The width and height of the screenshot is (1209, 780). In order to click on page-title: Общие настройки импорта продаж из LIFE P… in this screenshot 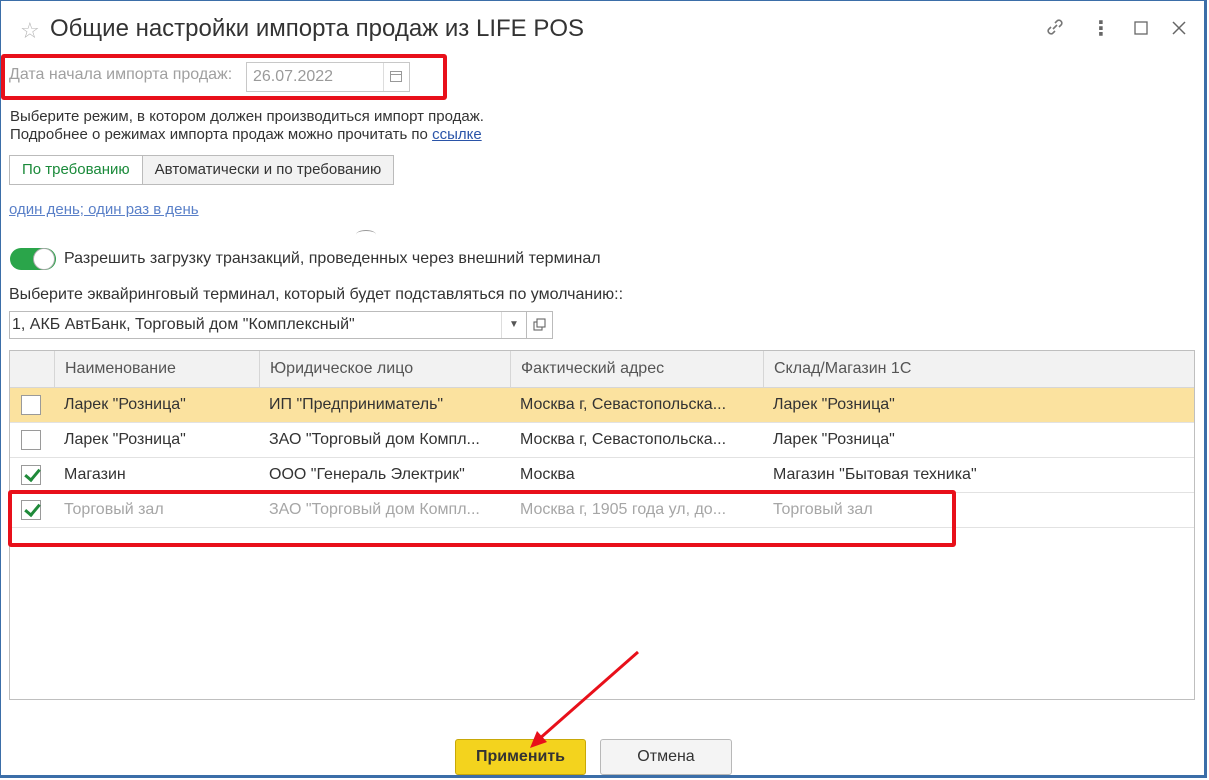, I will do `click(317, 28)`.